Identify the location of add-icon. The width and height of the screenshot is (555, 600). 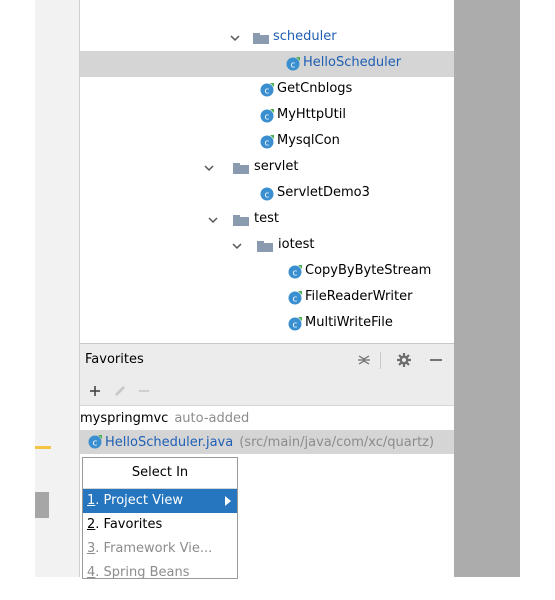
(95, 391).